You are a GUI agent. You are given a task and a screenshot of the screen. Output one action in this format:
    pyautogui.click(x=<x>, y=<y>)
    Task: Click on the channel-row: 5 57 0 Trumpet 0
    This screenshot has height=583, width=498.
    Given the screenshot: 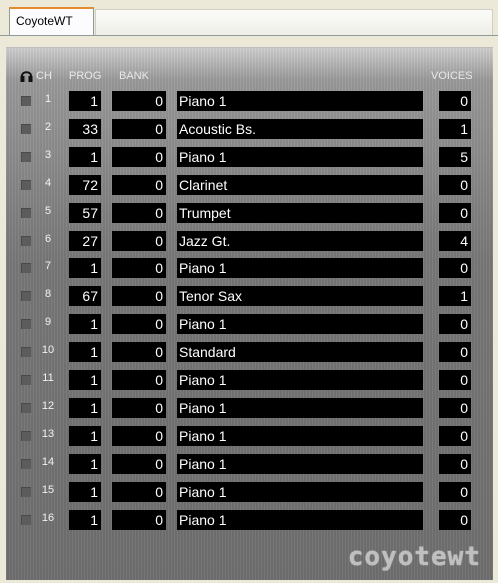 What is the action you would take?
    pyautogui.click(x=249, y=213)
    